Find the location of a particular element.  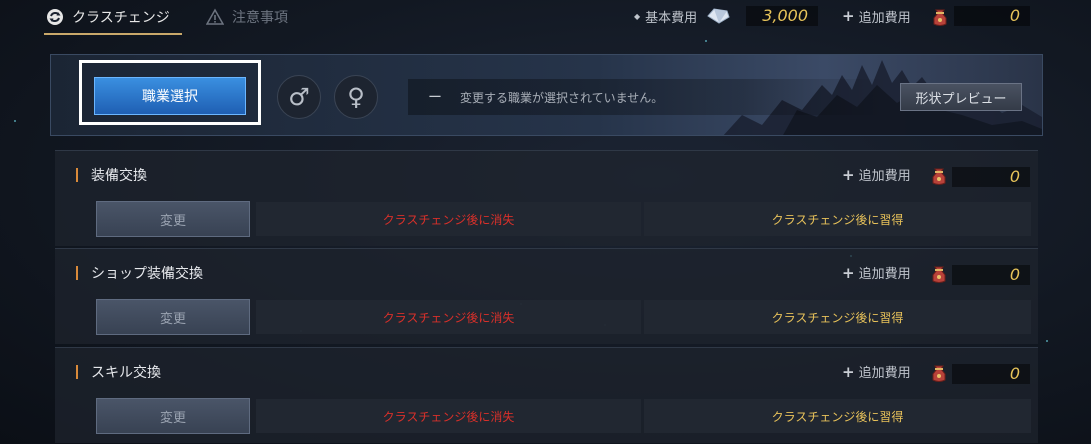

tab-class-change: クラスチェンジ is located at coordinates (108, 17).